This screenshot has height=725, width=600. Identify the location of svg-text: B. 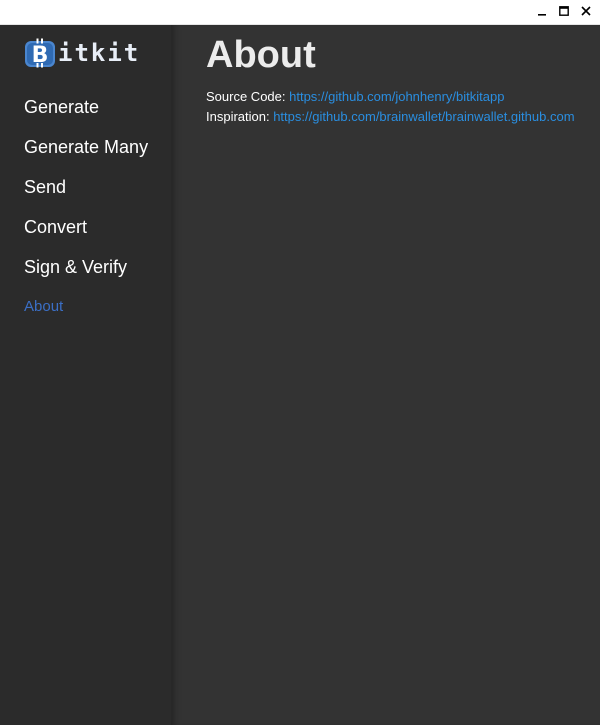
(40, 55).